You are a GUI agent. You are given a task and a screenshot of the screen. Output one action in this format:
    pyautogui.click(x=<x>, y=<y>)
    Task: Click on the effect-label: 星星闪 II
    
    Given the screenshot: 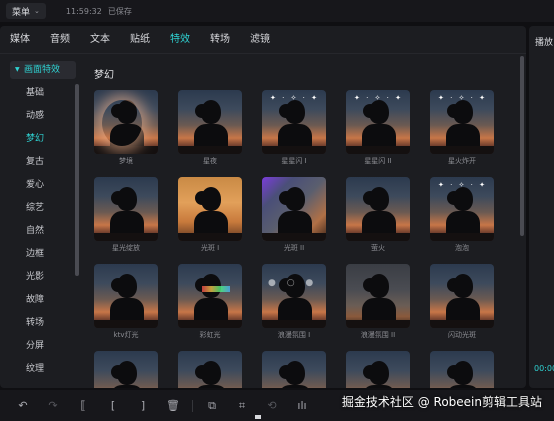 What is the action you would take?
    pyautogui.click(x=378, y=161)
    